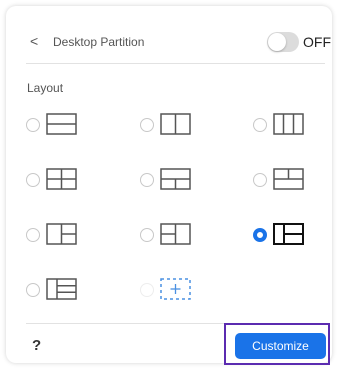 The height and width of the screenshot is (369, 338). What do you see at coordinates (34, 41) in the screenshot?
I see `back-chevron-icon: <` at bounding box center [34, 41].